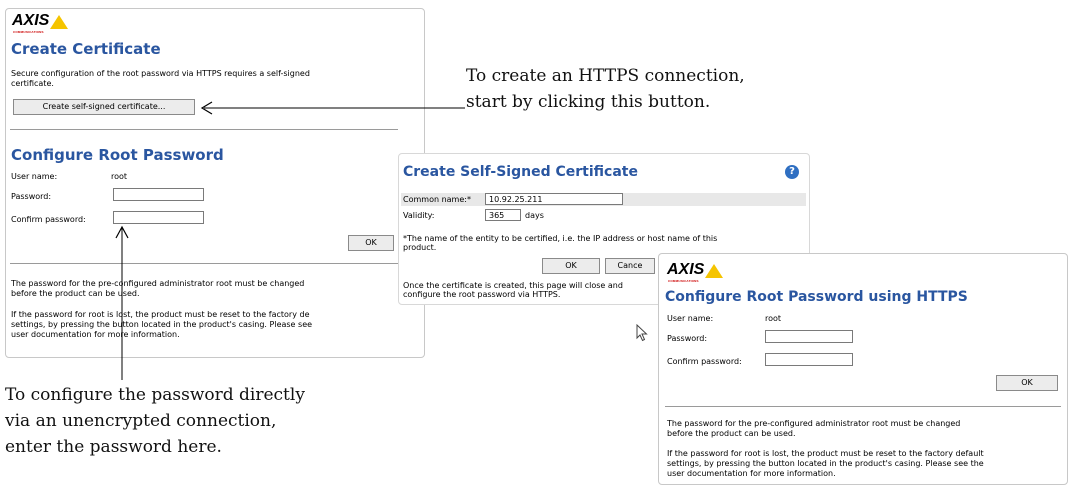 This screenshot has width=1071, height=485. What do you see at coordinates (809, 336) in the screenshot?
I see `https-password-field` at bounding box center [809, 336].